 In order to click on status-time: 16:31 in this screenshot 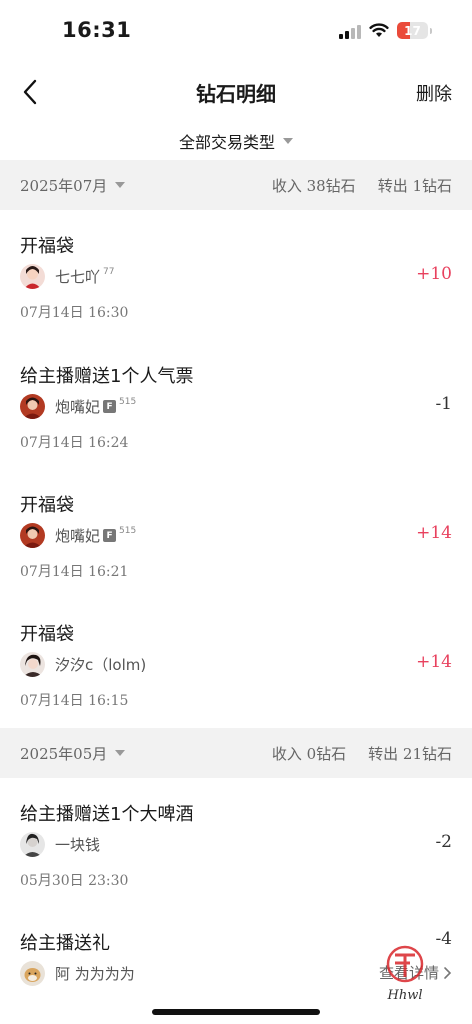, I will do `click(97, 30)`.